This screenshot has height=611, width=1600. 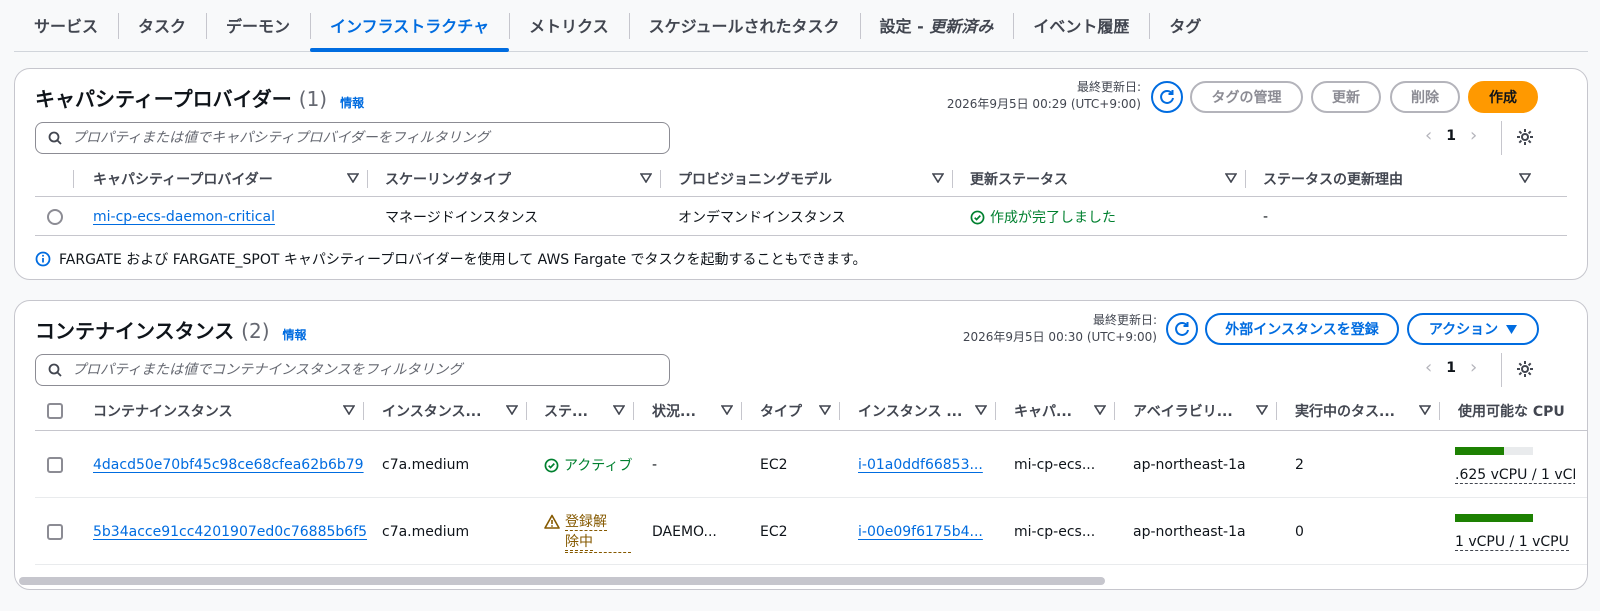 What do you see at coordinates (1043, 104) in the screenshot?
I see `last-updated-value: 2026年9月5日 00:29 (UTC+9:00)` at bounding box center [1043, 104].